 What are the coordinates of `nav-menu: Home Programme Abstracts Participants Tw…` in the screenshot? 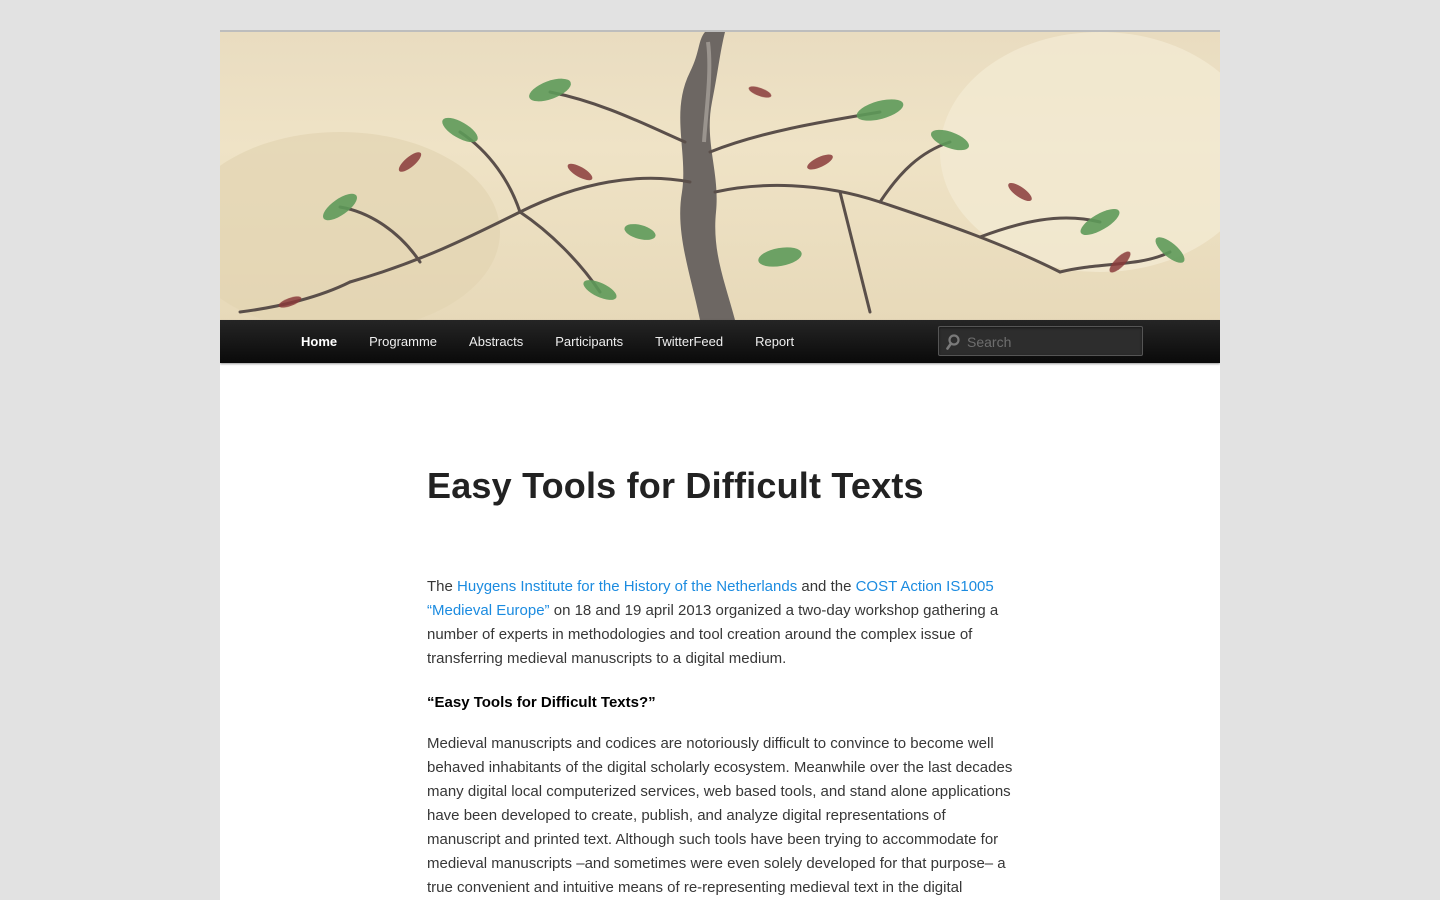 It's located at (547, 341).